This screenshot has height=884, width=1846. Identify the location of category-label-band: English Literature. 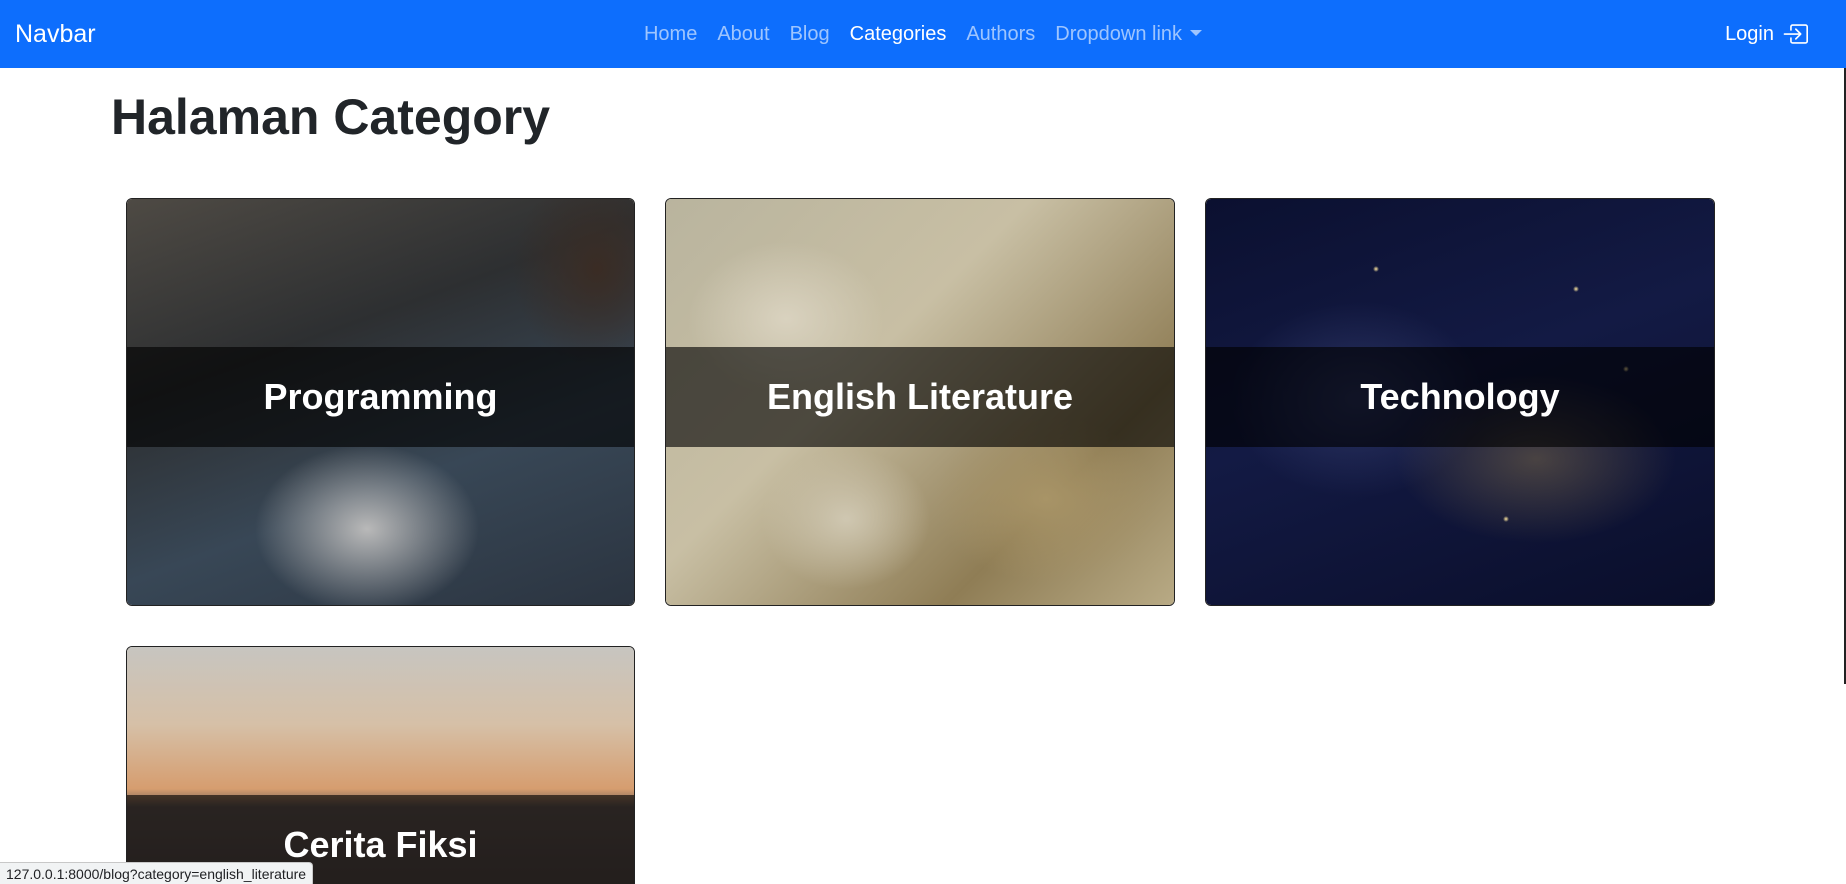
(920, 397).